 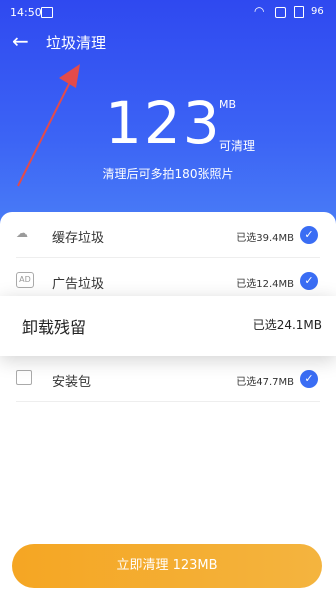 What do you see at coordinates (237, 146) in the screenshot?
I see `clean-caption: 可清理` at bounding box center [237, 146].